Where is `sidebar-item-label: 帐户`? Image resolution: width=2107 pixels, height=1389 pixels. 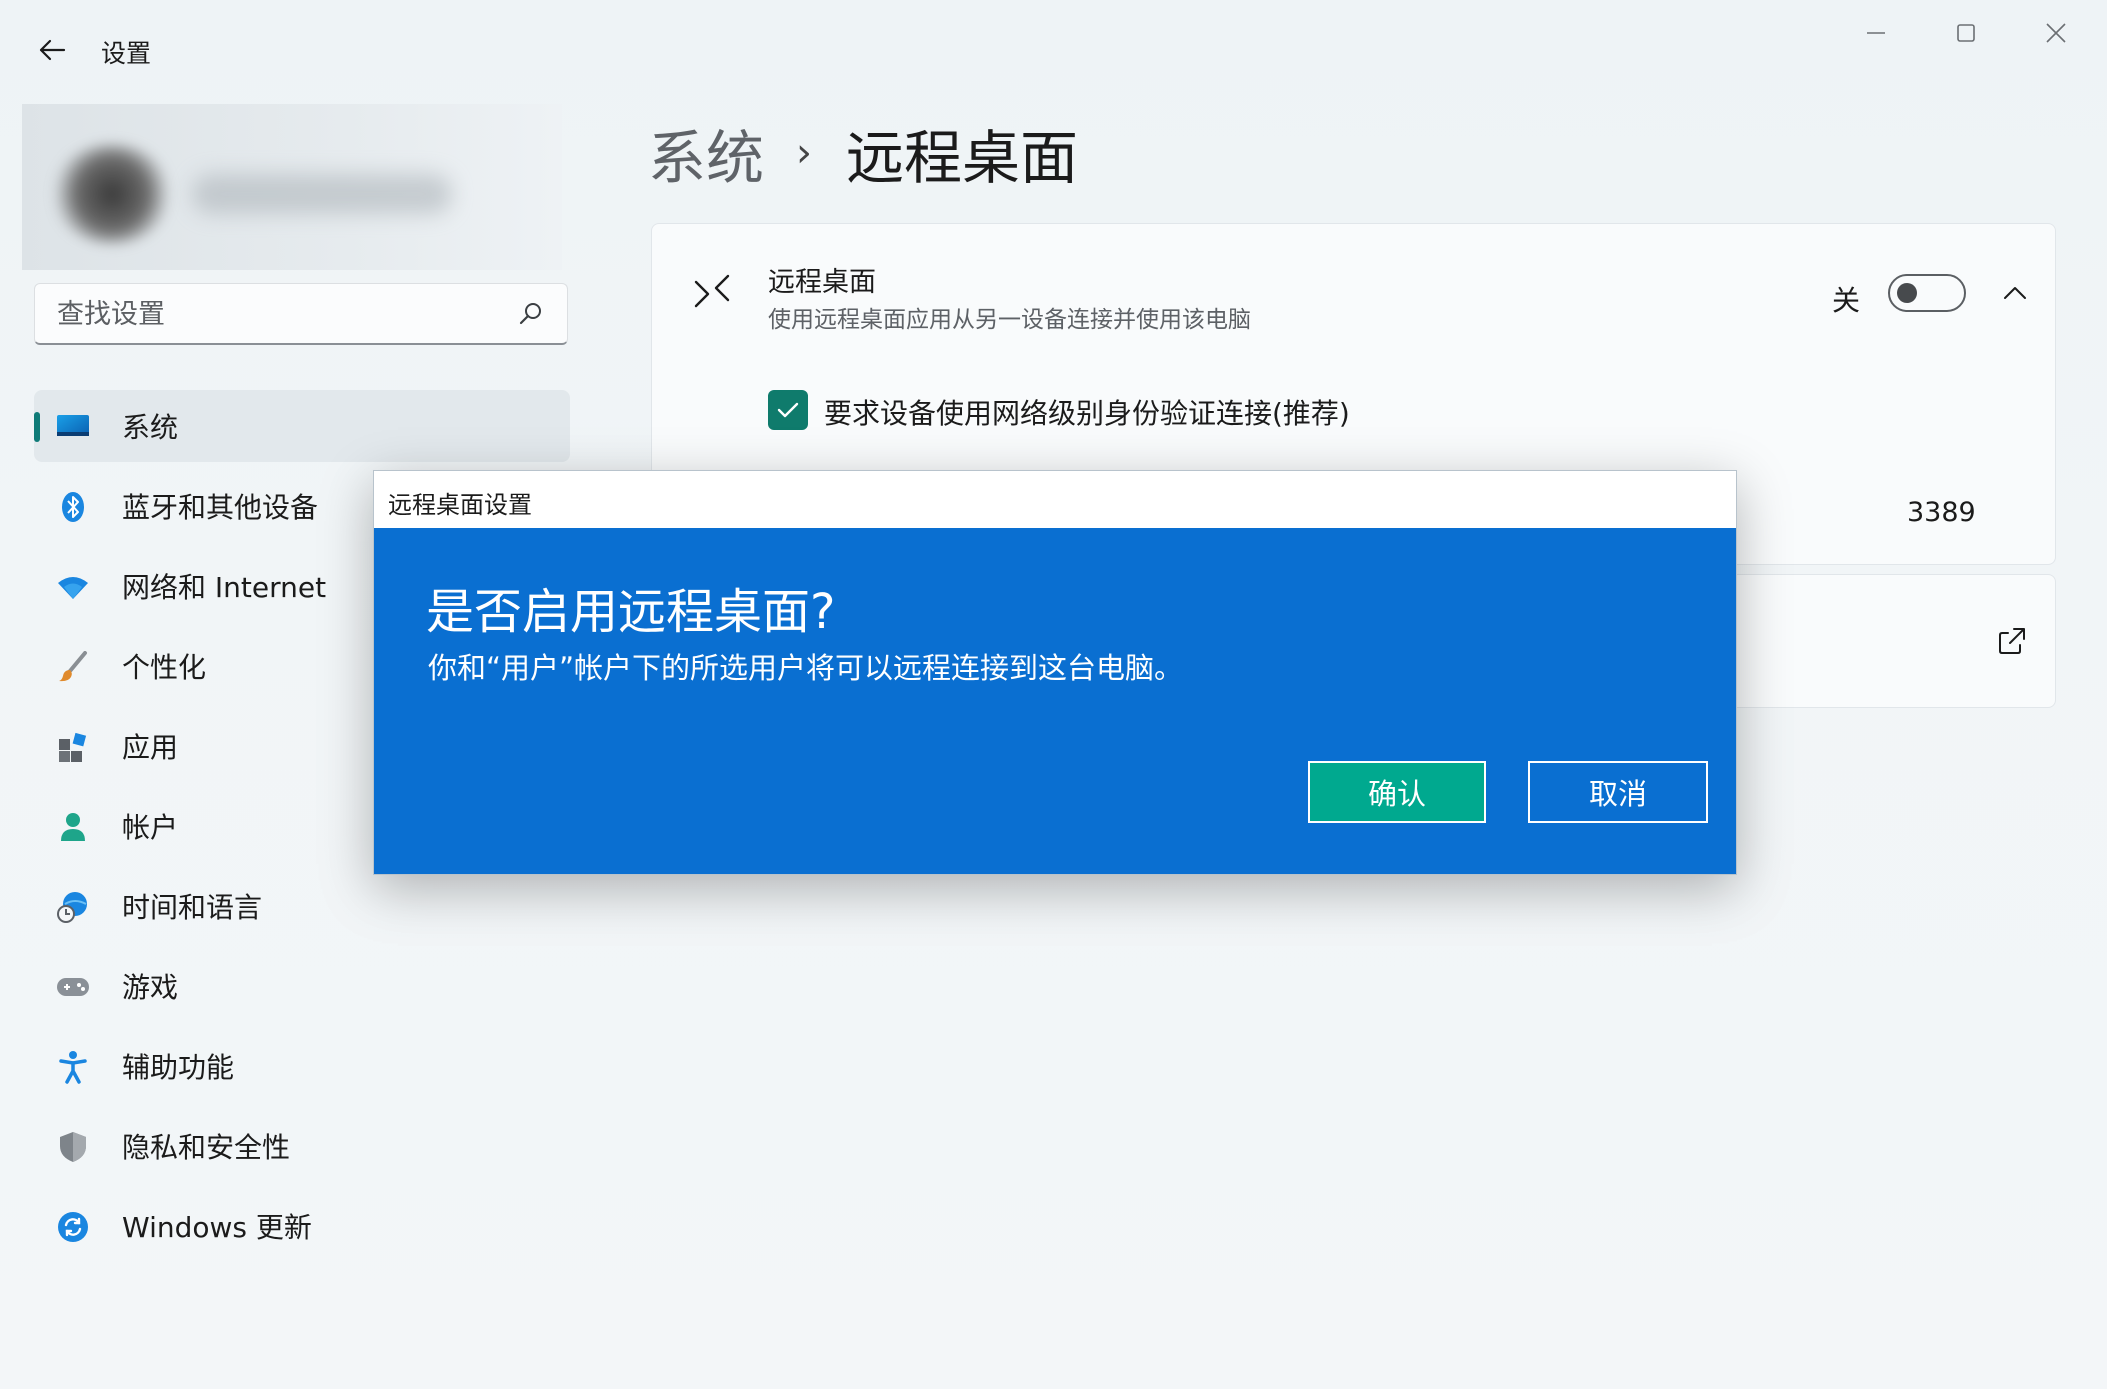 sidebar-item-label: 帐户 is located at coordinates (150, 827).